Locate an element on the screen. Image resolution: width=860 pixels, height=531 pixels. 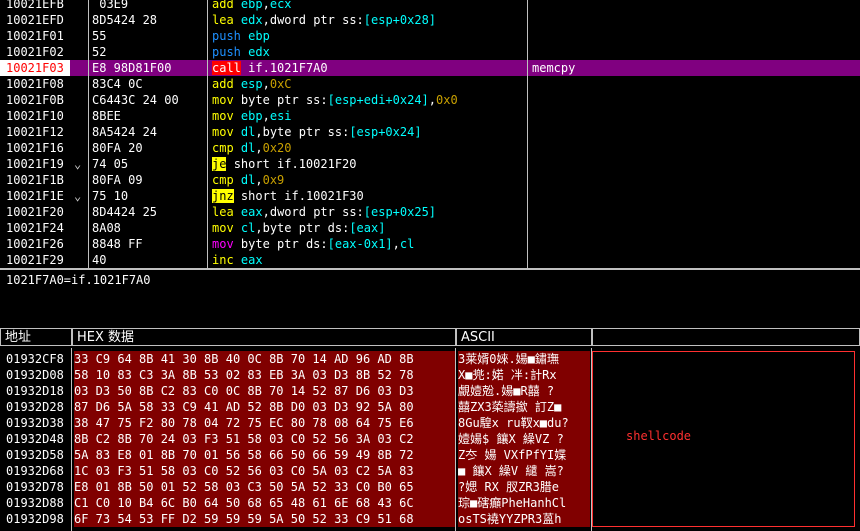
shellcode-annotation-label: shellcode is located at coordinates (659, 436).